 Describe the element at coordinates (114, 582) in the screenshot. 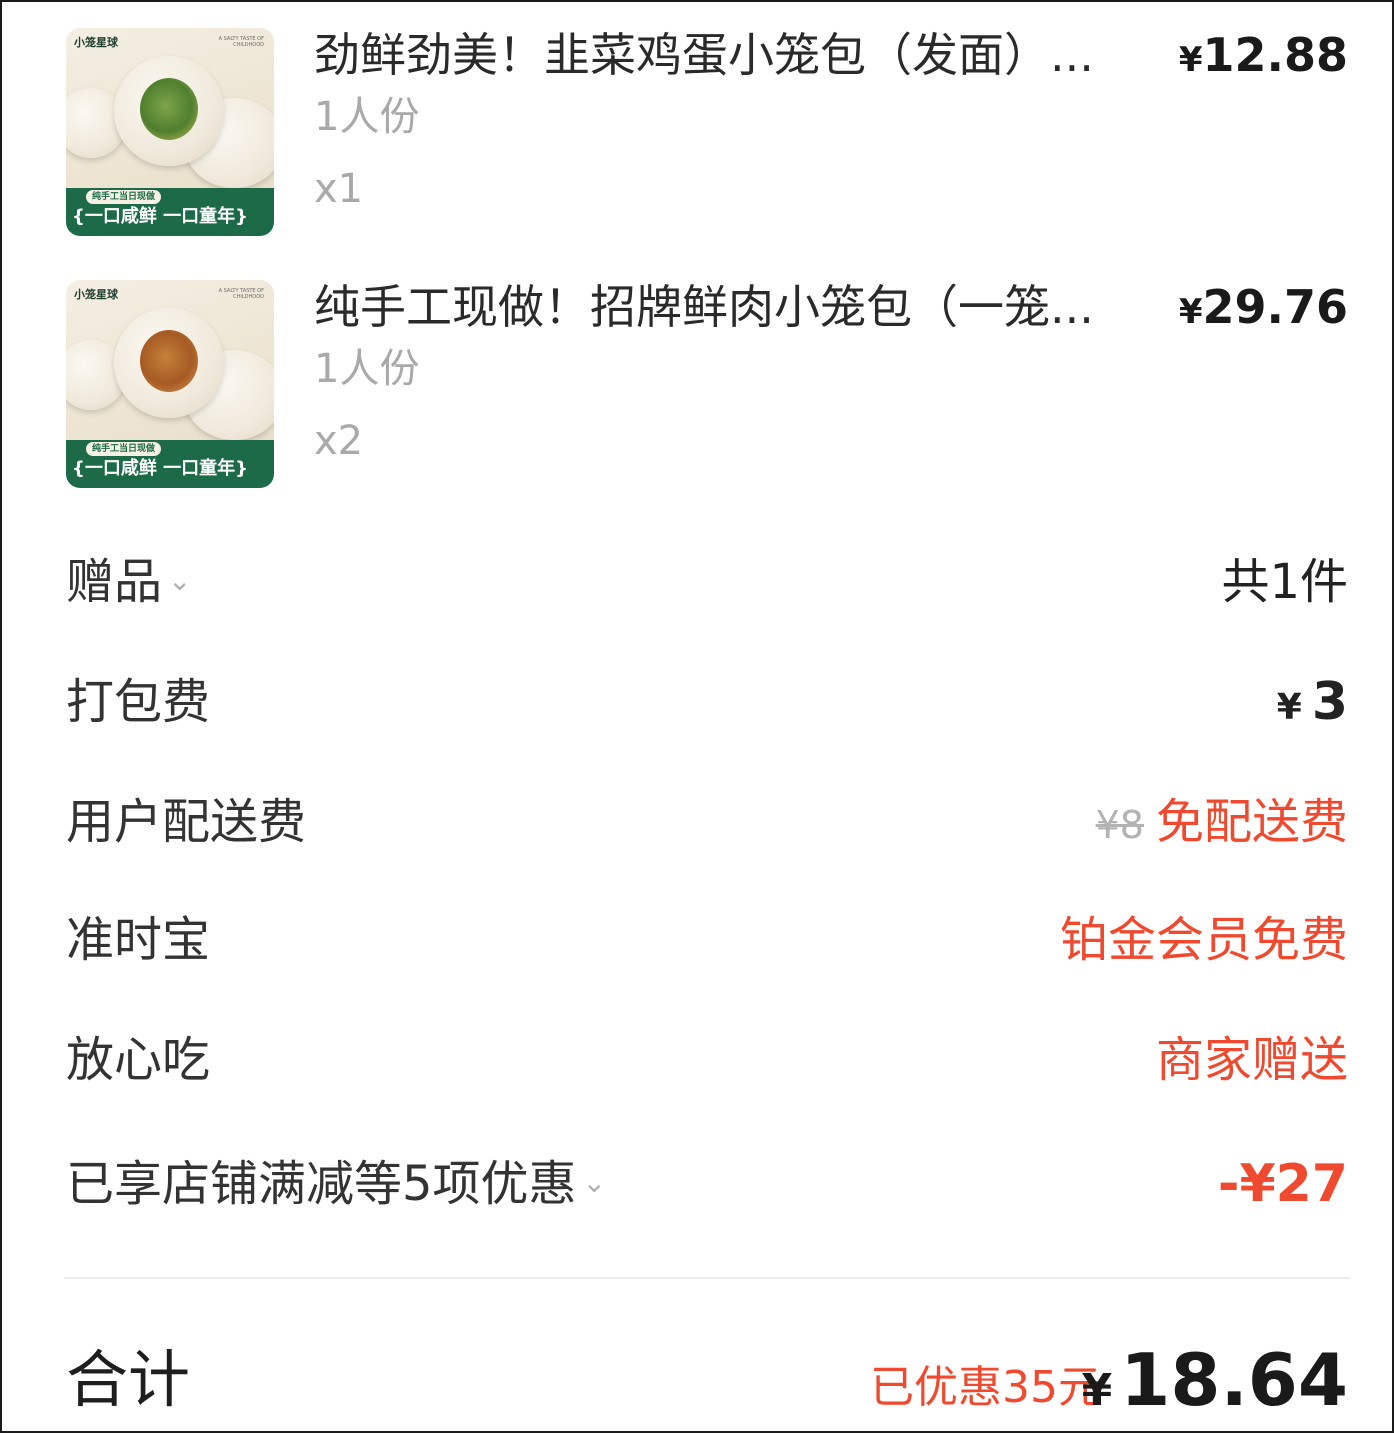

I see `gift-label-text: 赠品` at that location.